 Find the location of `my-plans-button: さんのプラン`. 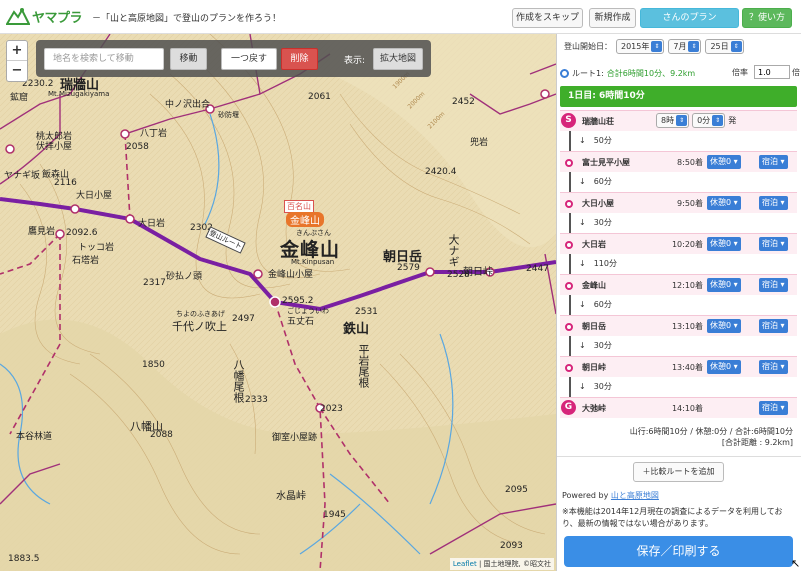

my-plans-button: さんのプラン is located at coordinates (689, 18).